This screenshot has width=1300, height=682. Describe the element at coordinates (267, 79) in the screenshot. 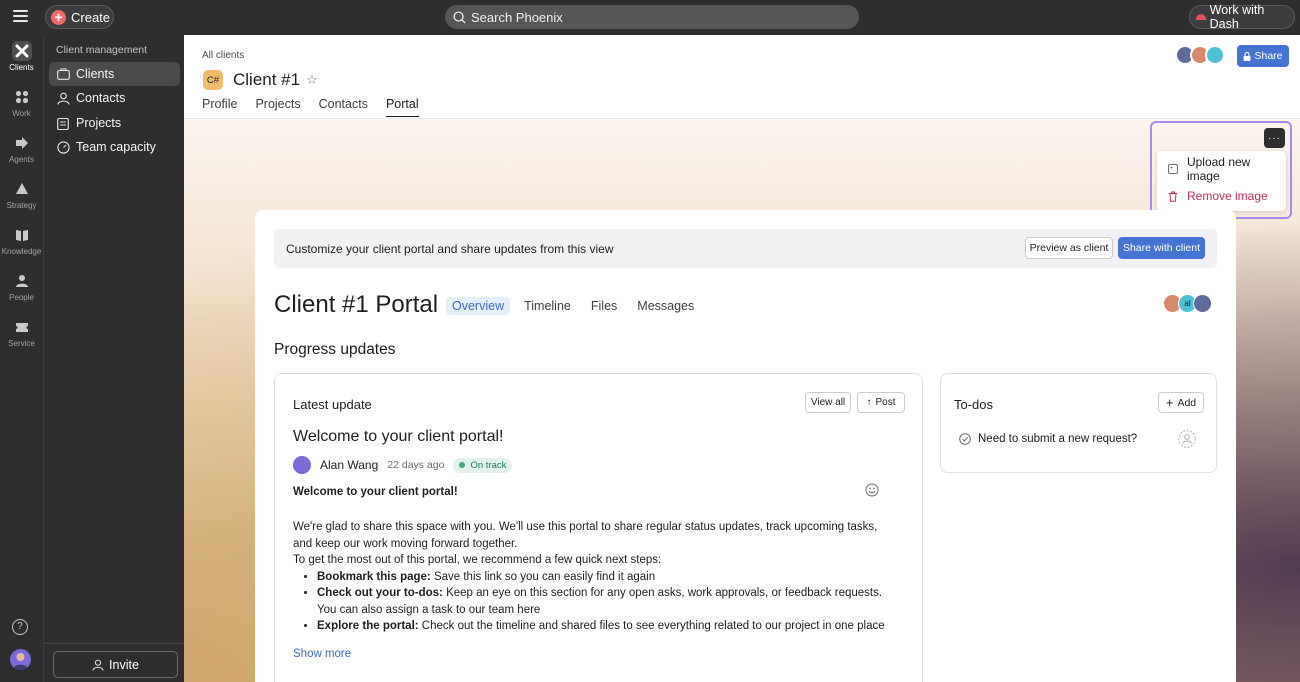

I see `page-title: Client #1` at that location.